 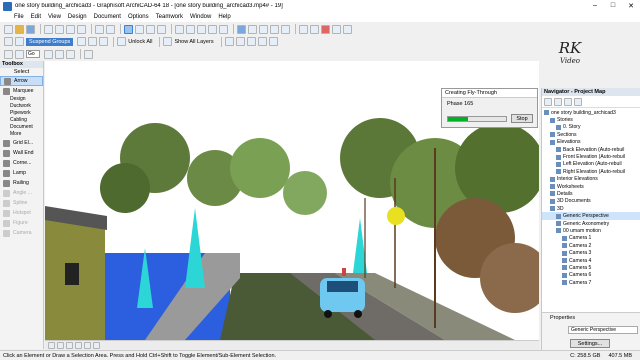 I want to click on grid-icon, so click(x=190, y=29).